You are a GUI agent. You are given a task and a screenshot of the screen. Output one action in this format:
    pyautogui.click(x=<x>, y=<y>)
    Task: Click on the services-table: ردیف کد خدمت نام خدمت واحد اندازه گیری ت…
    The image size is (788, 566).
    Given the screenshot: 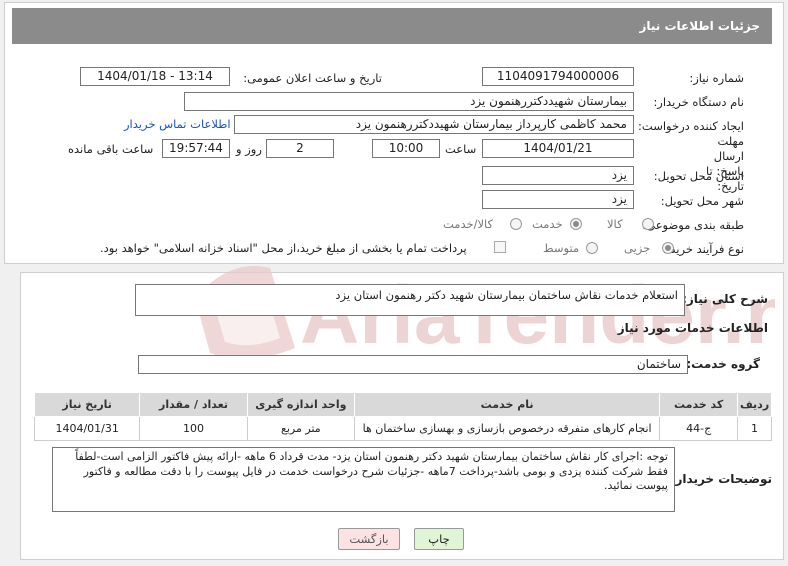 What is the action you would take?
    pyautogui.click(x=402, y=416)
    